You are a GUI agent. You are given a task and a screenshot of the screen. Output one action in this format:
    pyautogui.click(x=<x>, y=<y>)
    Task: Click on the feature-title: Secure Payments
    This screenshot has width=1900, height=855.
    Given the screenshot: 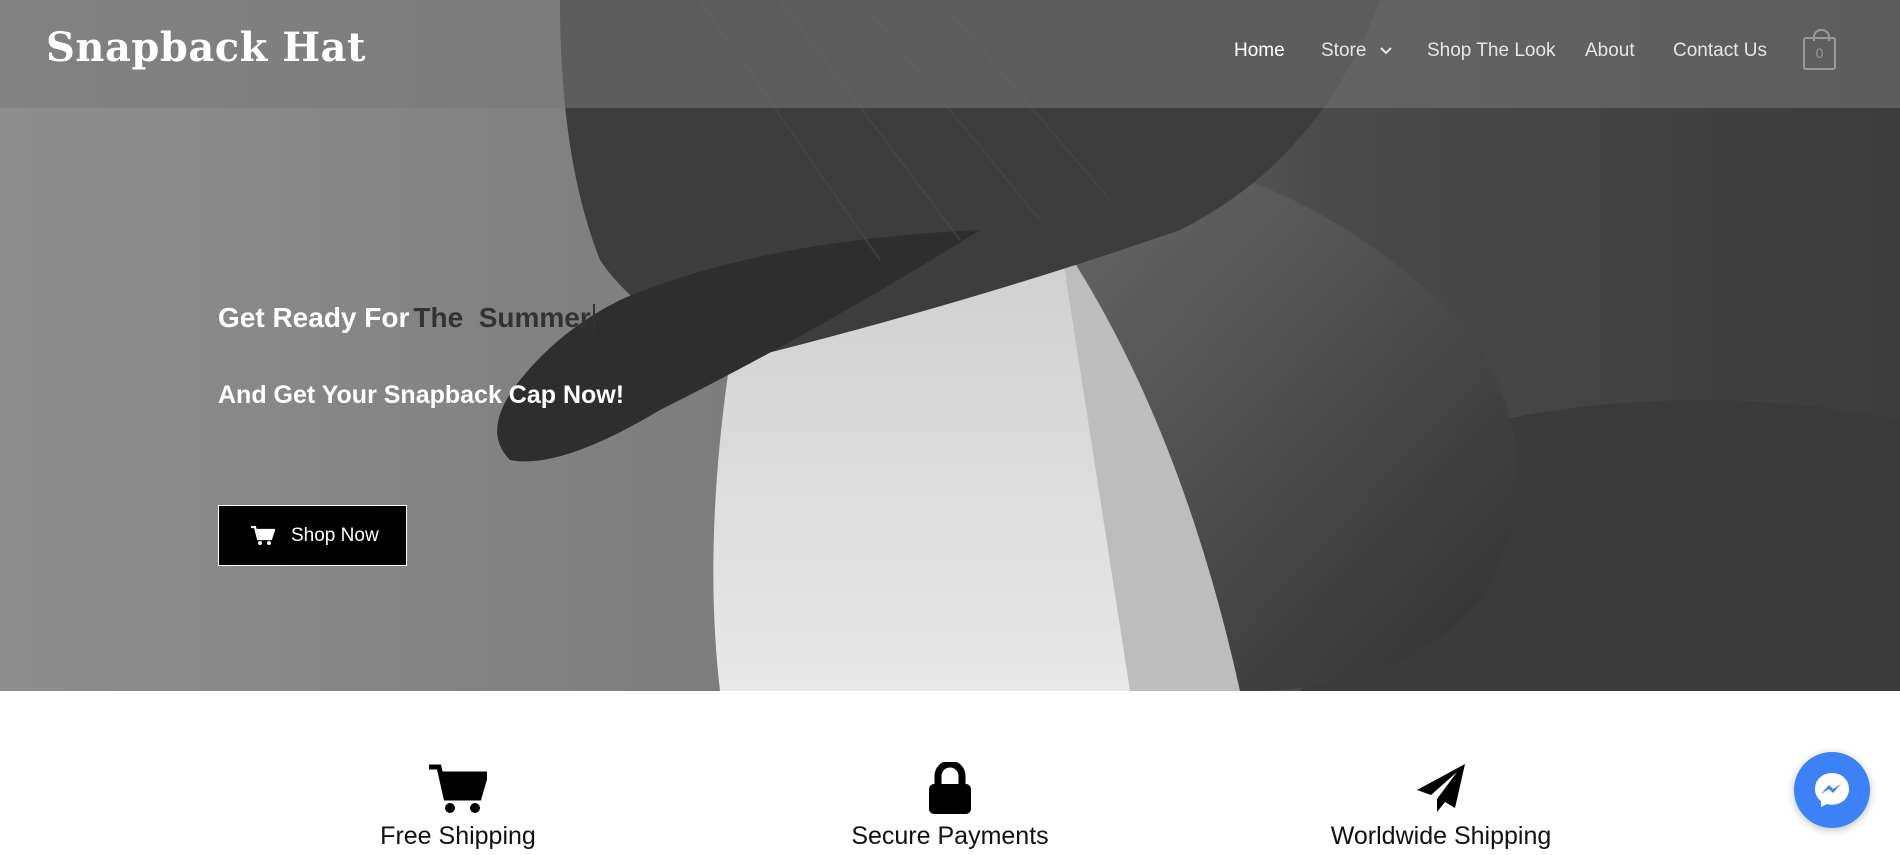 What is the action you would take?
    pyautogui.click(x=950, y=836)
    